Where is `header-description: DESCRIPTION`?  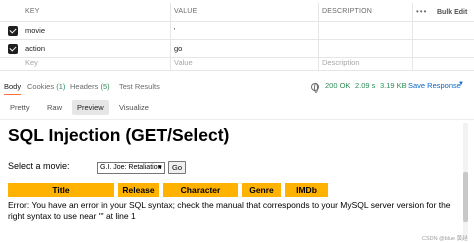
header-description: DESCRIPTION is located at coordinates (366, 12).